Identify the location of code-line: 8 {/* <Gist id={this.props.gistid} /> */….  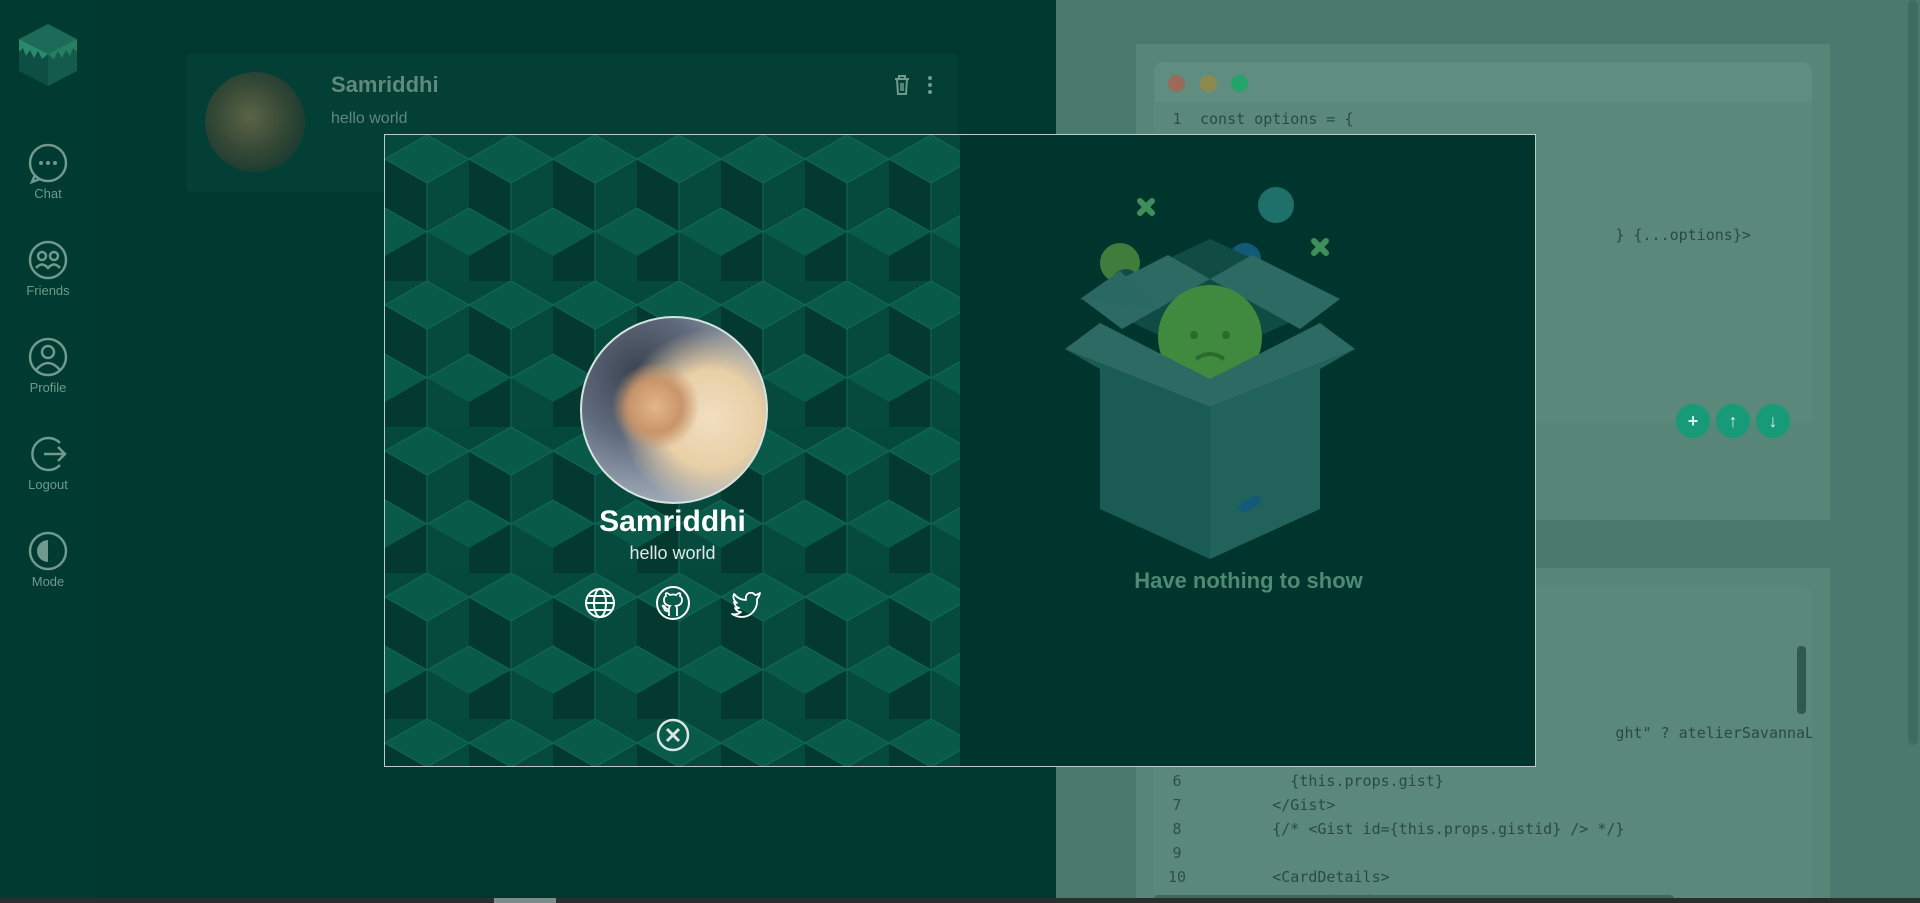
(1398, 829).